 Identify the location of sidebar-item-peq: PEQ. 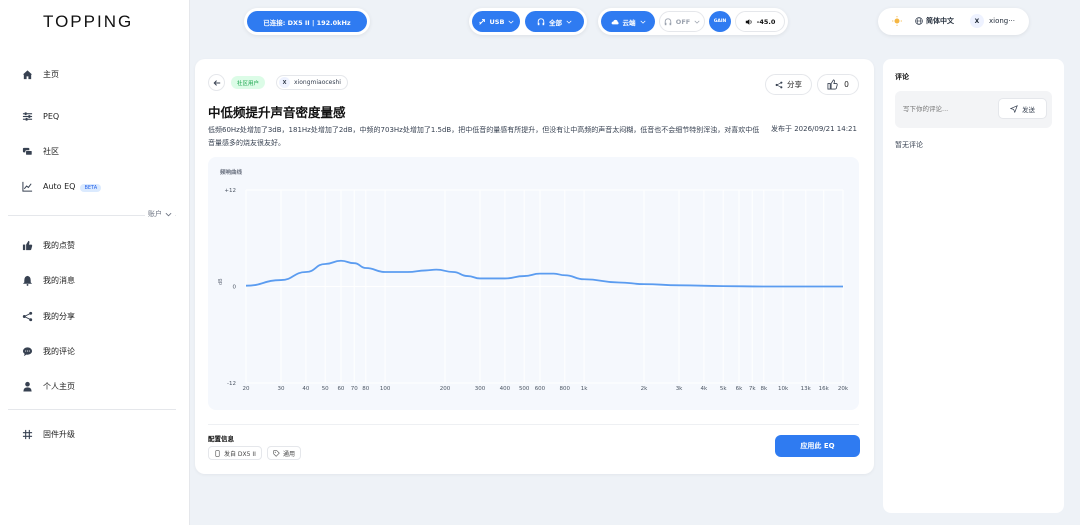
(95, 116).